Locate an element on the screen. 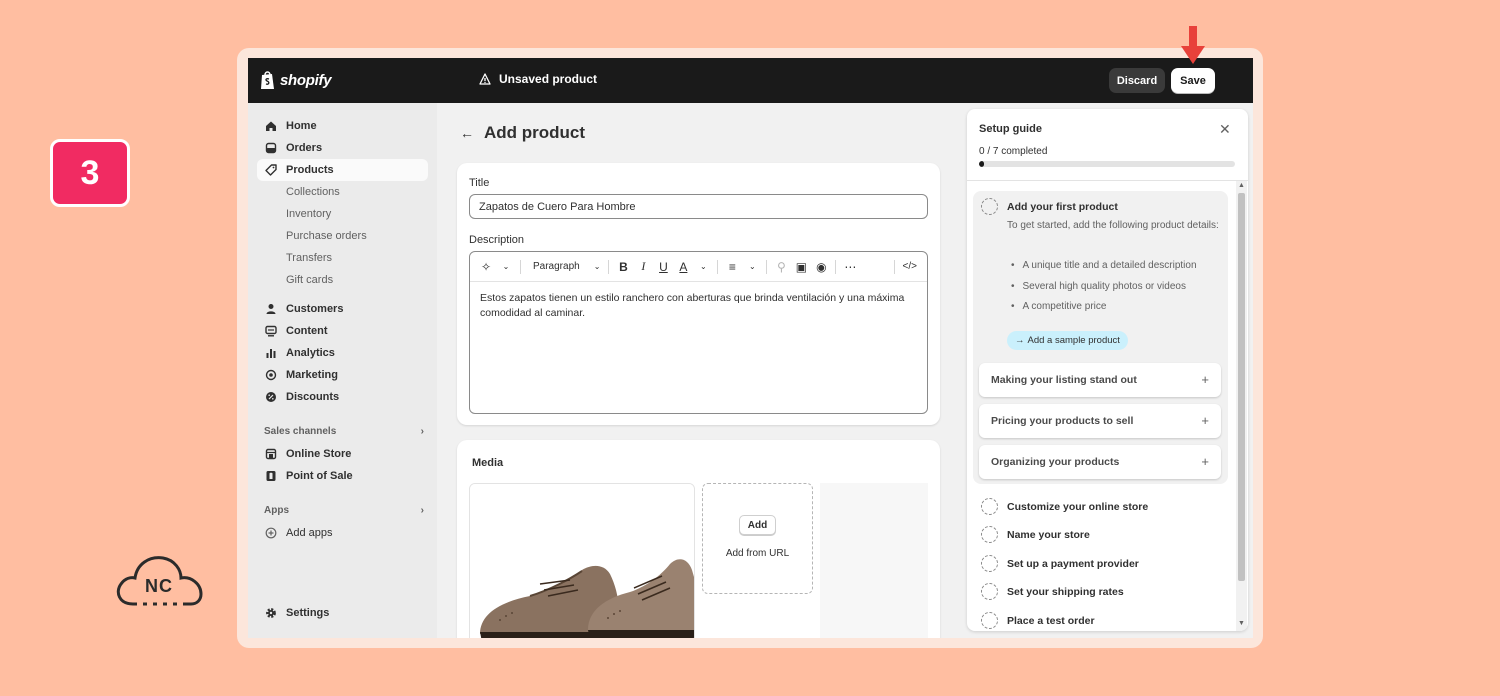 The image size is (1500, 696). sidebar-subitem-inventory: Inventory is located at coordinates (308, 214).